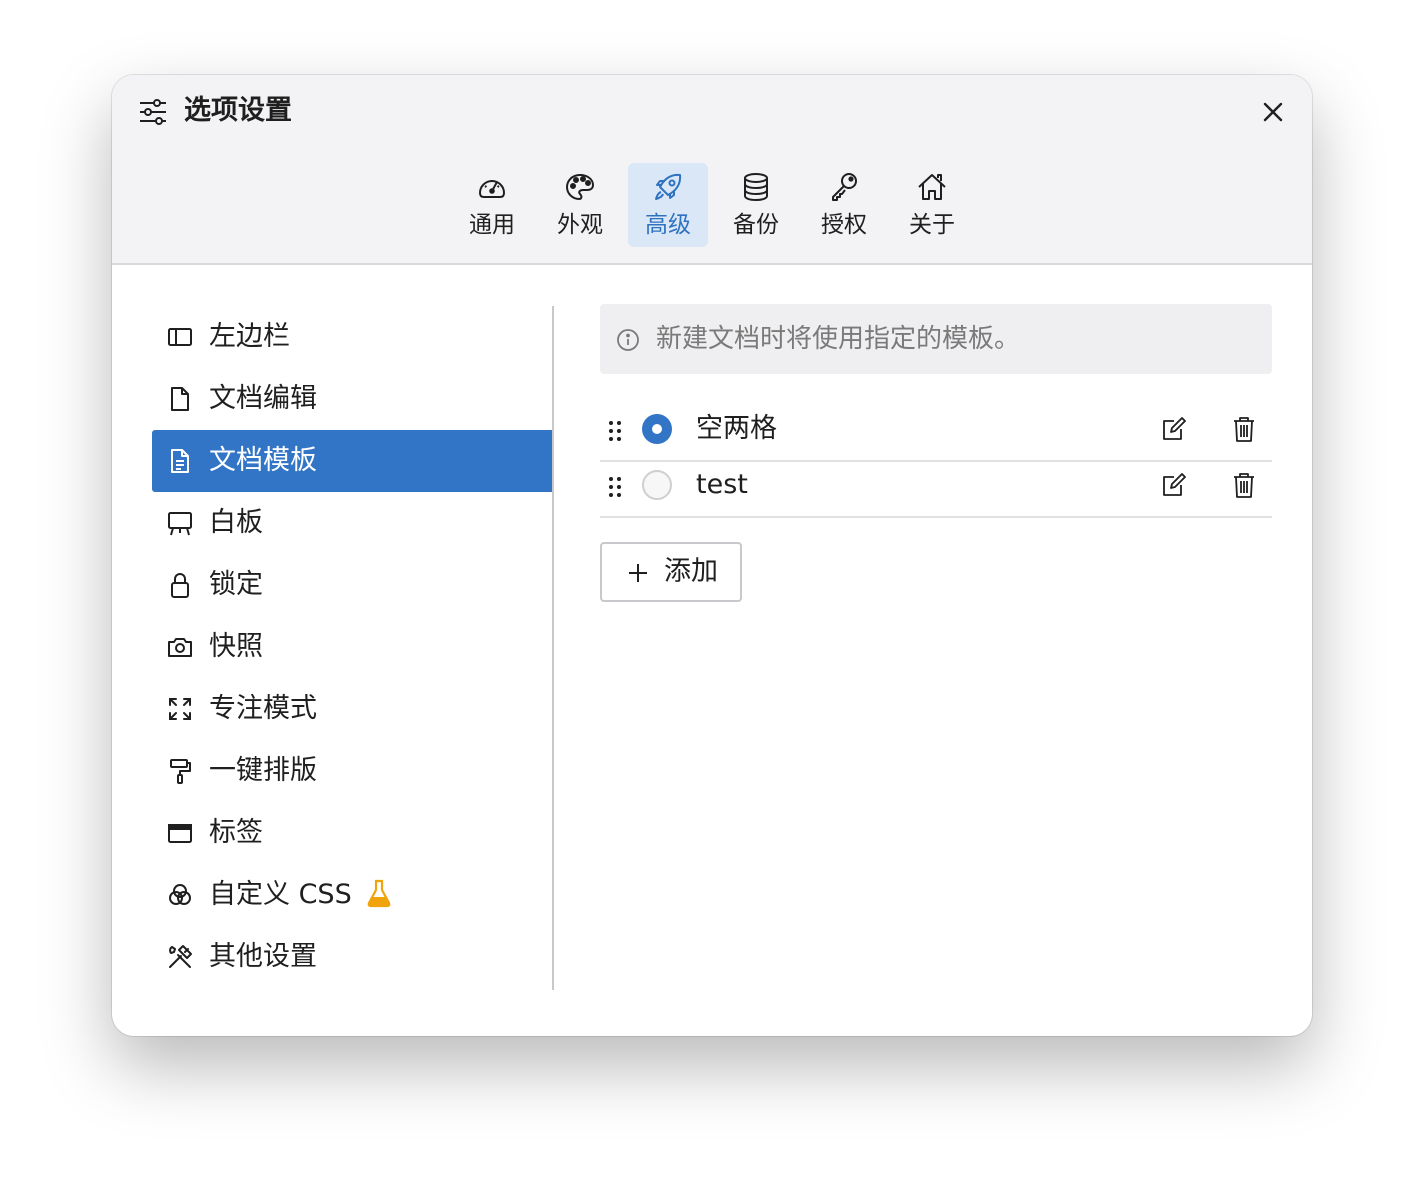 The height and width of the screenshot is (1184, 1424). Describe the element at coordinates (263, 708) in the screenshot. I see `sidebar-item-label: 专注模式` at that location.